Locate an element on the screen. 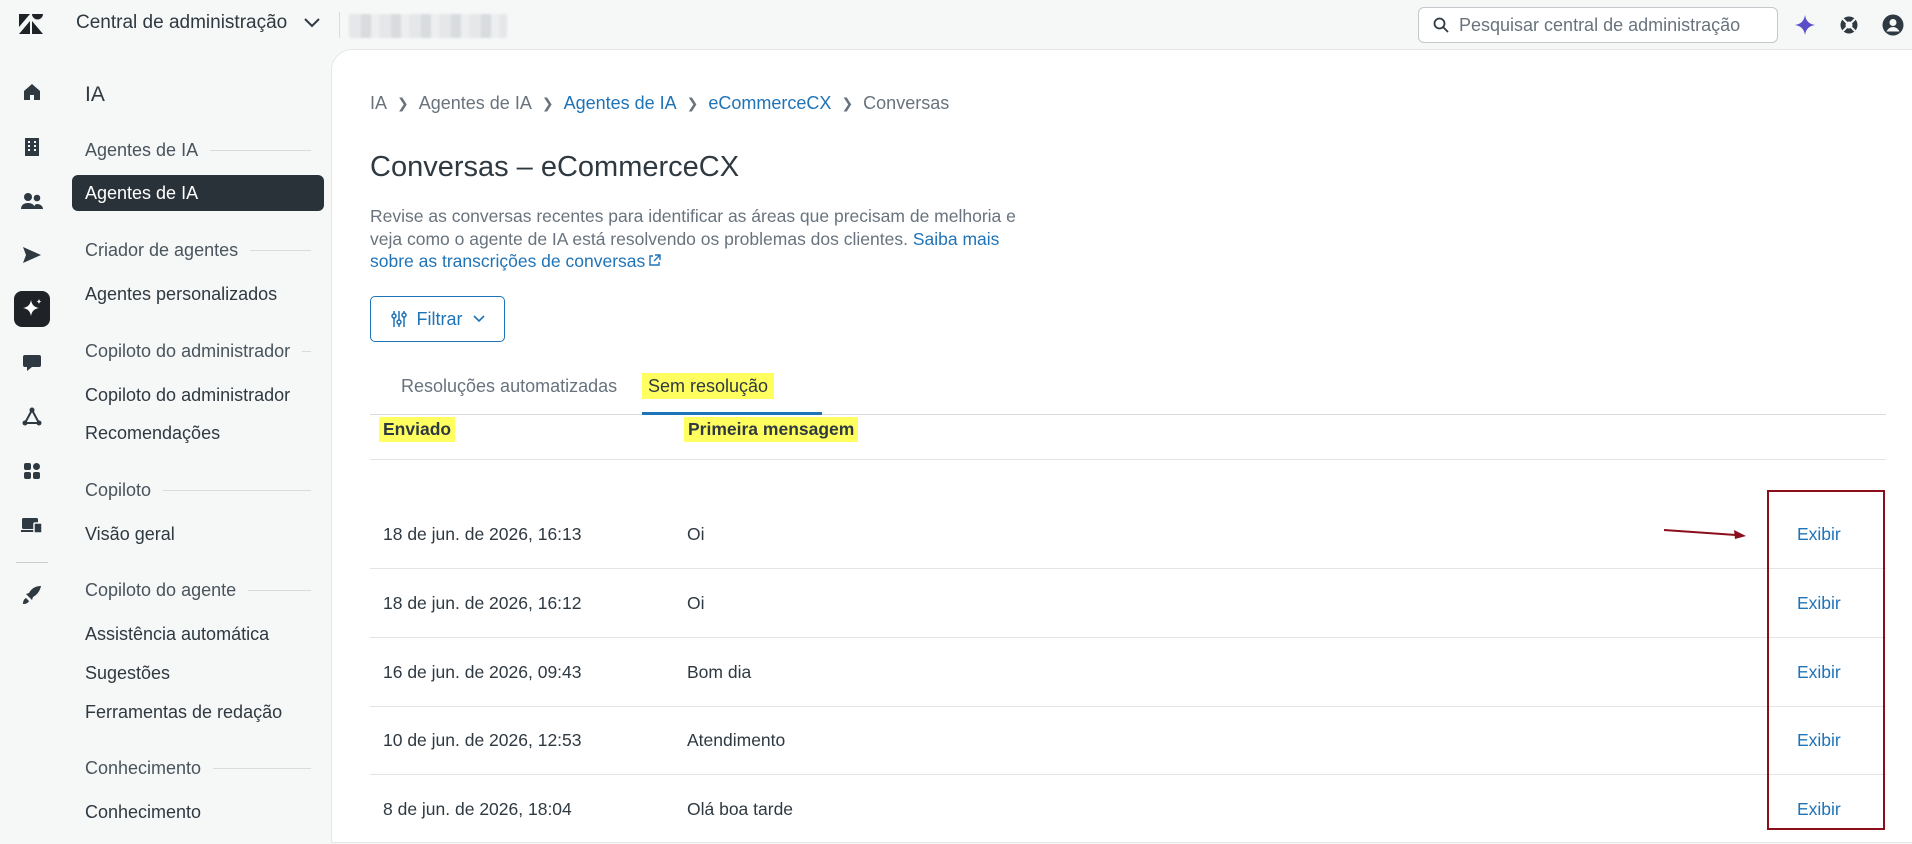  rocket-icon is located at coordinates (32, 595).